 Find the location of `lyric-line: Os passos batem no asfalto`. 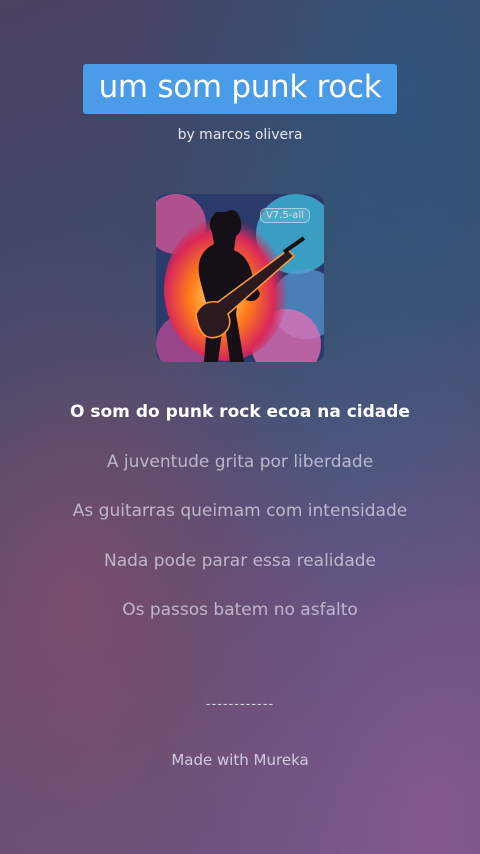

lyric-line: Os passos batem no asfalto is located at coordinates (240, 625).